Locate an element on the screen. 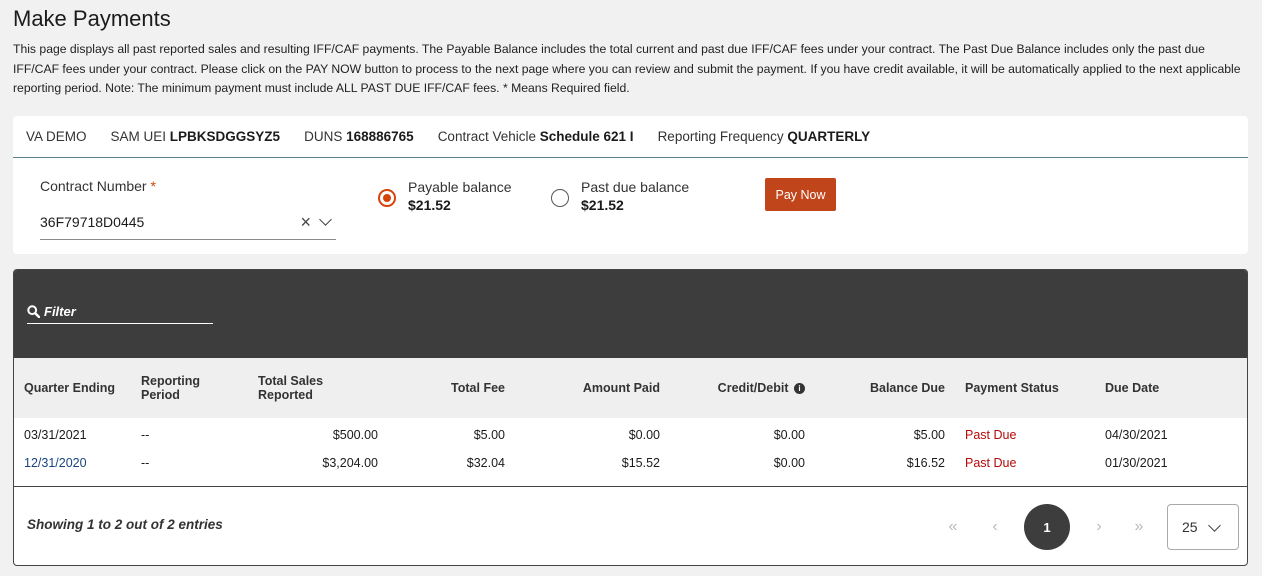 Image resolution: width=1262 pixels, height=576 pixels. cell-balance-due: $16.52 is located at coordinates (925, 463).